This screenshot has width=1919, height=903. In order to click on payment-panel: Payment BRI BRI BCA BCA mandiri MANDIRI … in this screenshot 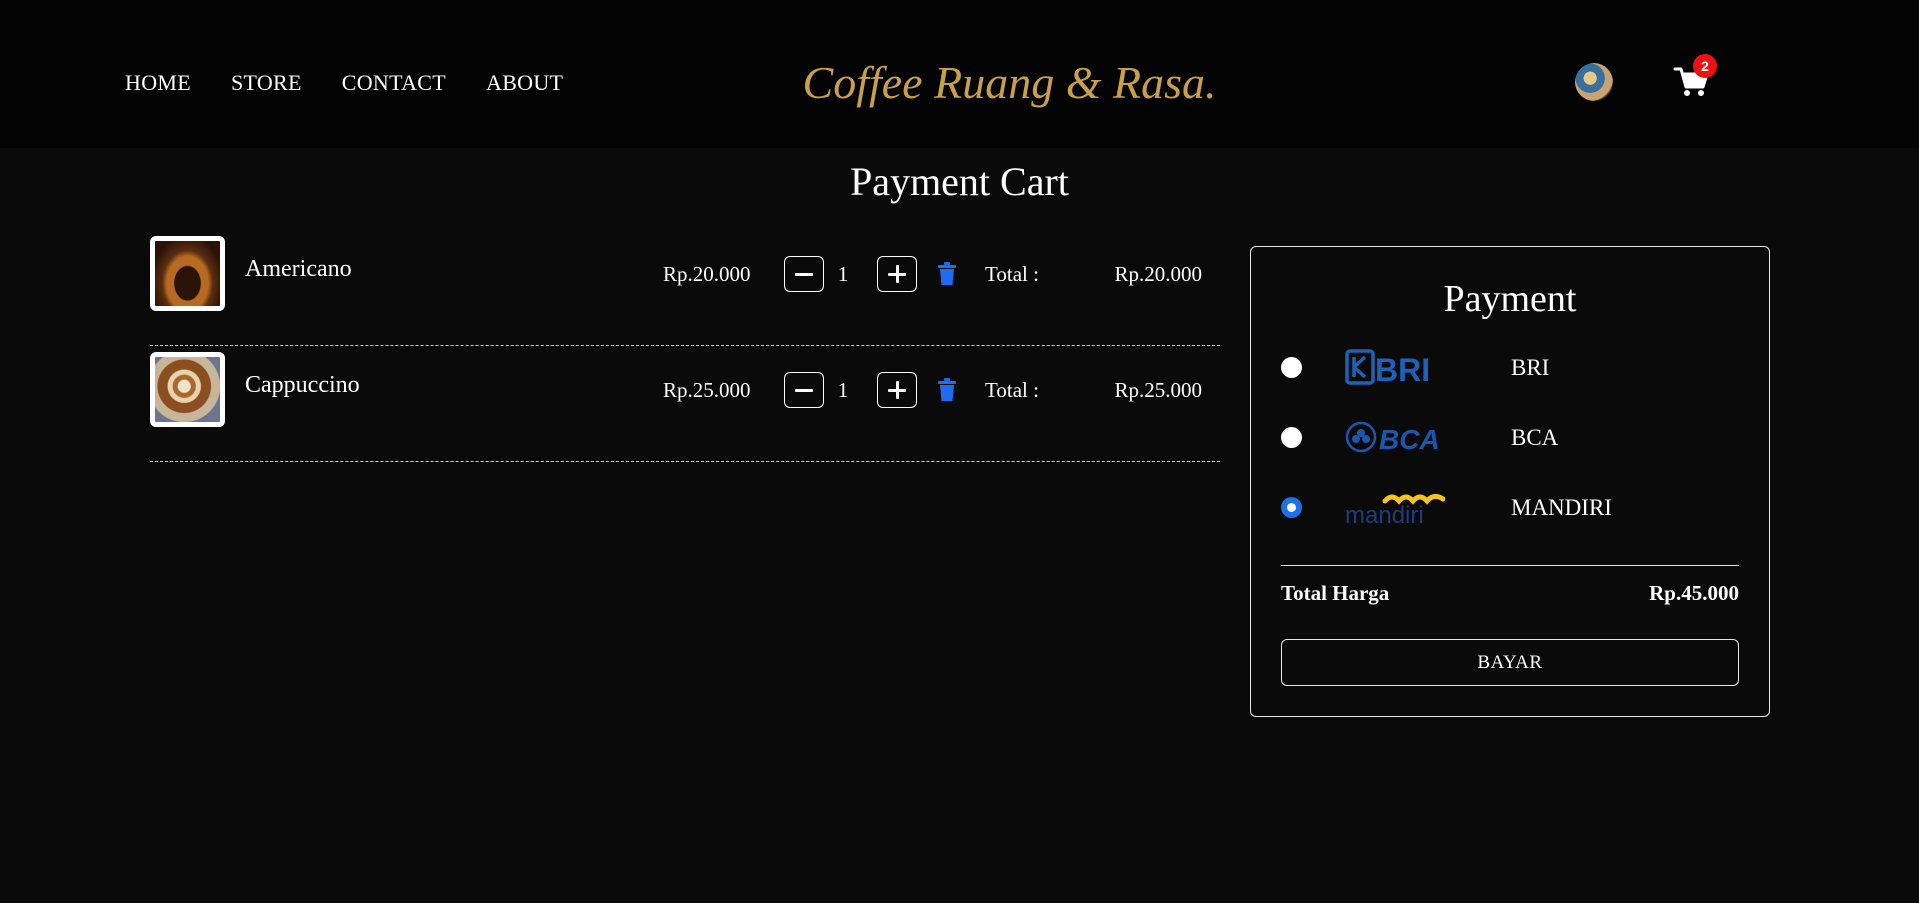, I will do `click(1510, 481)`.